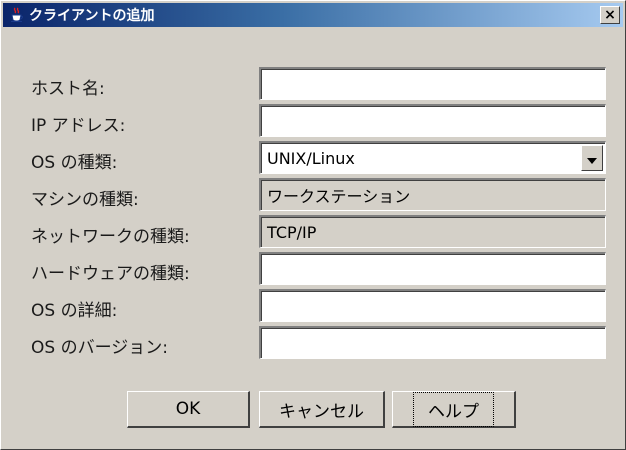 The width and height of the screenshot is (626, 450). I want to click on os-type-selected-value: UNIX/Linux, so click(311, 158).